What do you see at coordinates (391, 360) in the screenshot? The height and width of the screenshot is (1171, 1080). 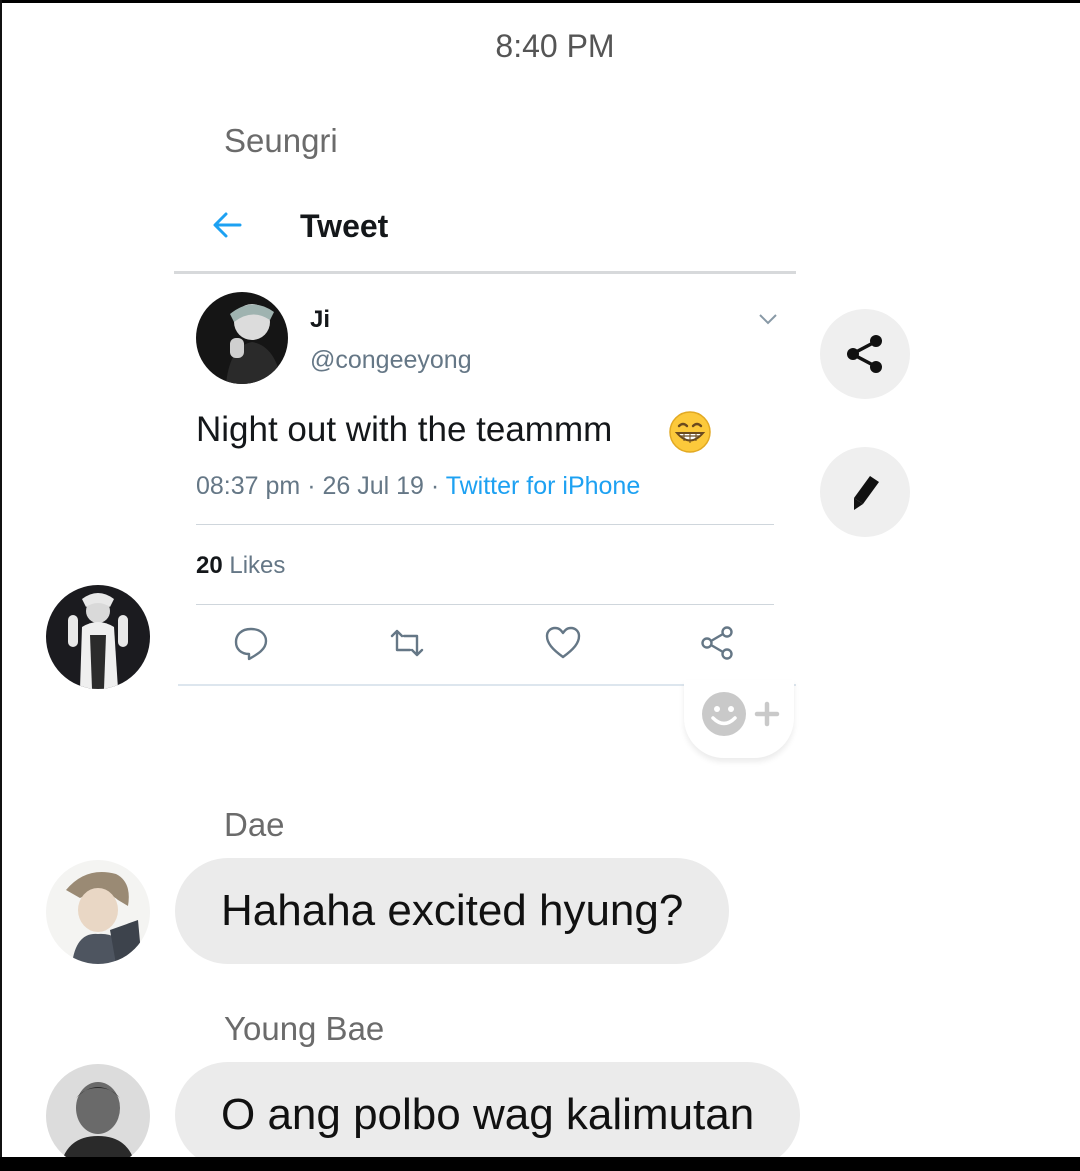 I see `tweet-author-handle: @congeeyong` at bounding box center [391, 360].